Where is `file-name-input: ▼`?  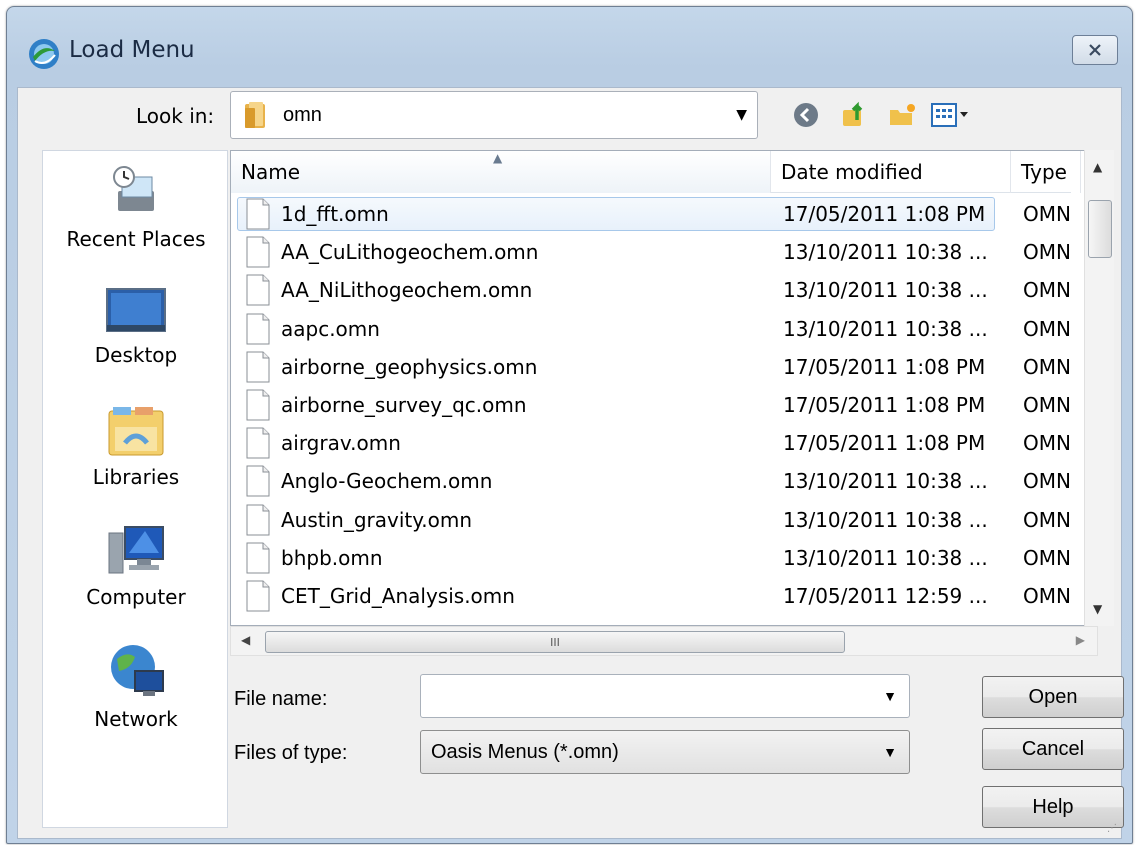
file-name-input: ▼ is located at coordinates (665, 696).